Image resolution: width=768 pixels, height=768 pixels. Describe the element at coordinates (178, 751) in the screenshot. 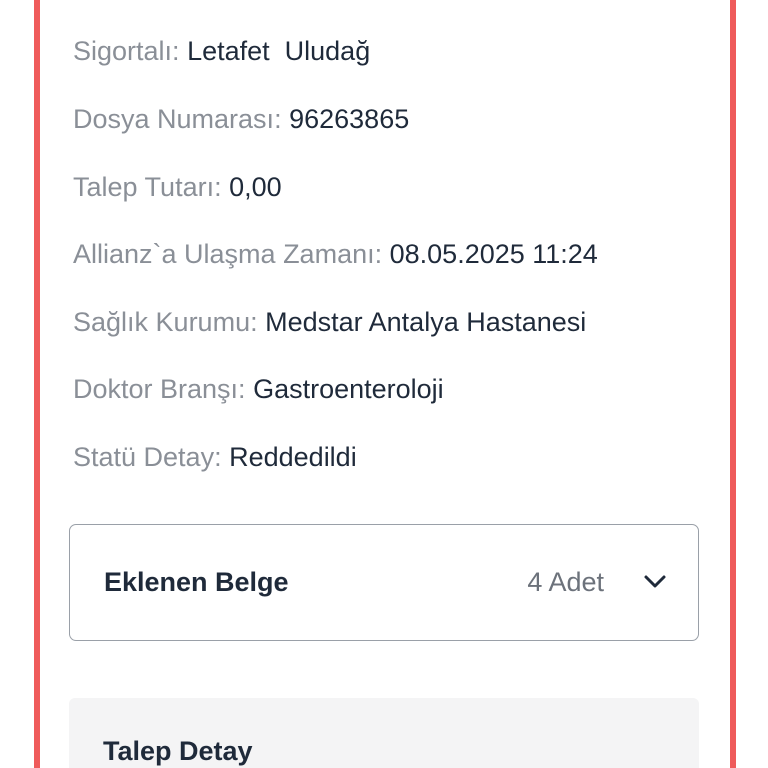

I see `request-detail-title: Talep Detay` at that location.